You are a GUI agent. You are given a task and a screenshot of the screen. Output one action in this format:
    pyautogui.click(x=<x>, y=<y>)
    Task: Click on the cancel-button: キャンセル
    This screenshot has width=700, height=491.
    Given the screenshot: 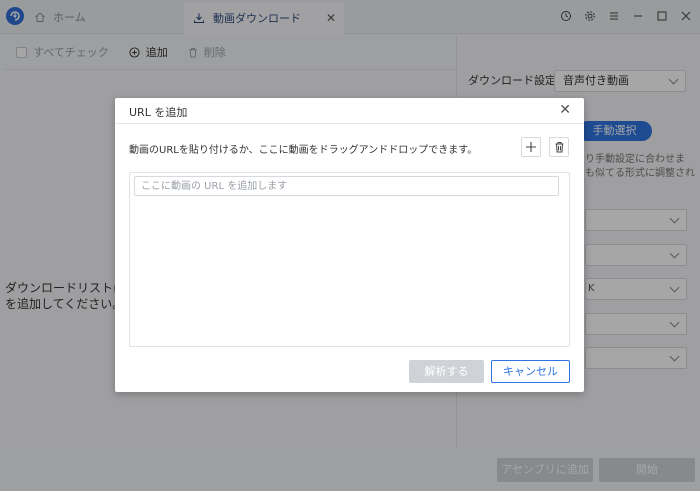 What is the action you would take?
    pyautogui.click(x=530, y=371)
    